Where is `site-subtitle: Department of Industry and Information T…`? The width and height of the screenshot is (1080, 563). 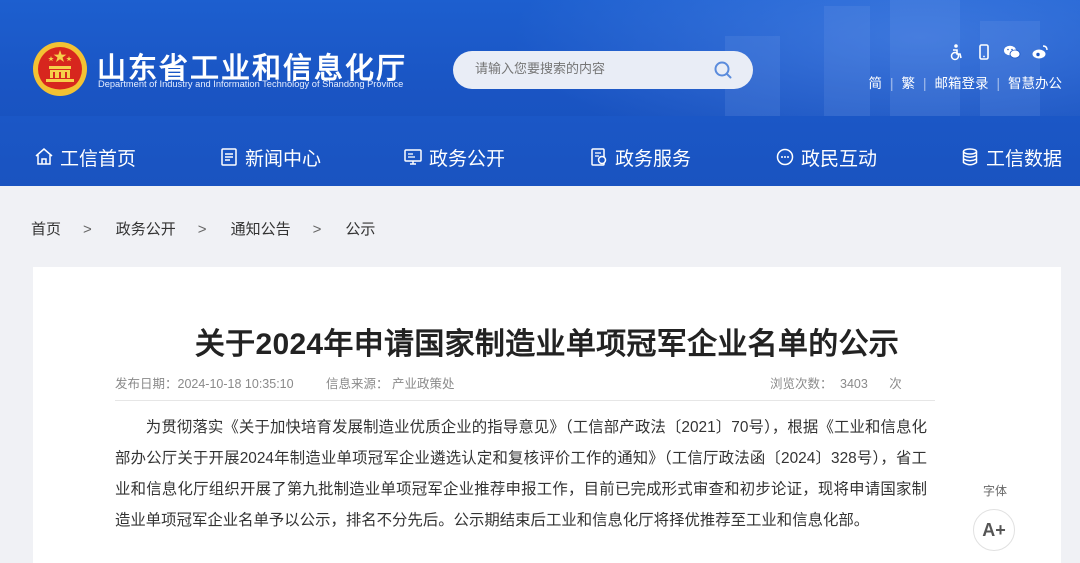
site-subtitle: Department of Industry and Information T… is located at coordinates (251, 84).